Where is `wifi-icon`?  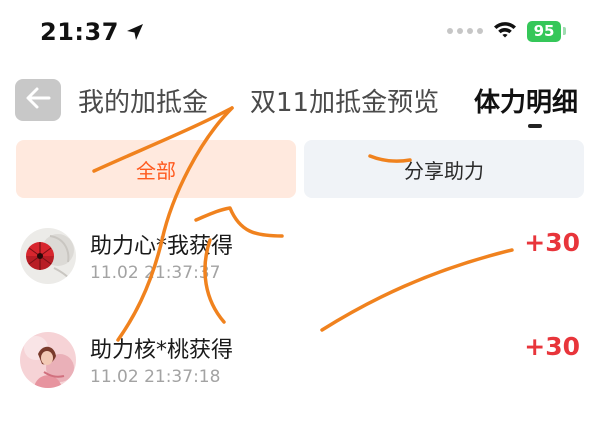
wifi-icon is located at coordinates (505, 31).